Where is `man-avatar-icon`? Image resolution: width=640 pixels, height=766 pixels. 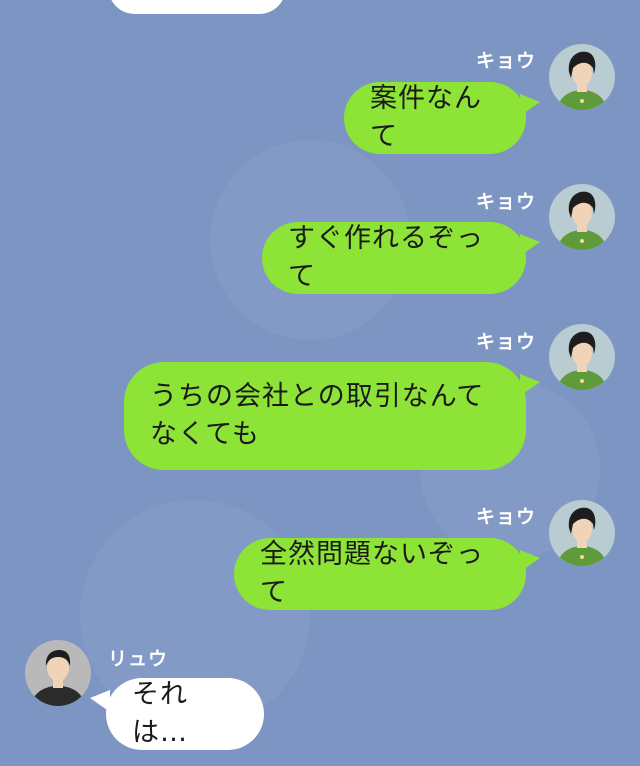
man-avatar-icon is located at coordinates (58, 673).